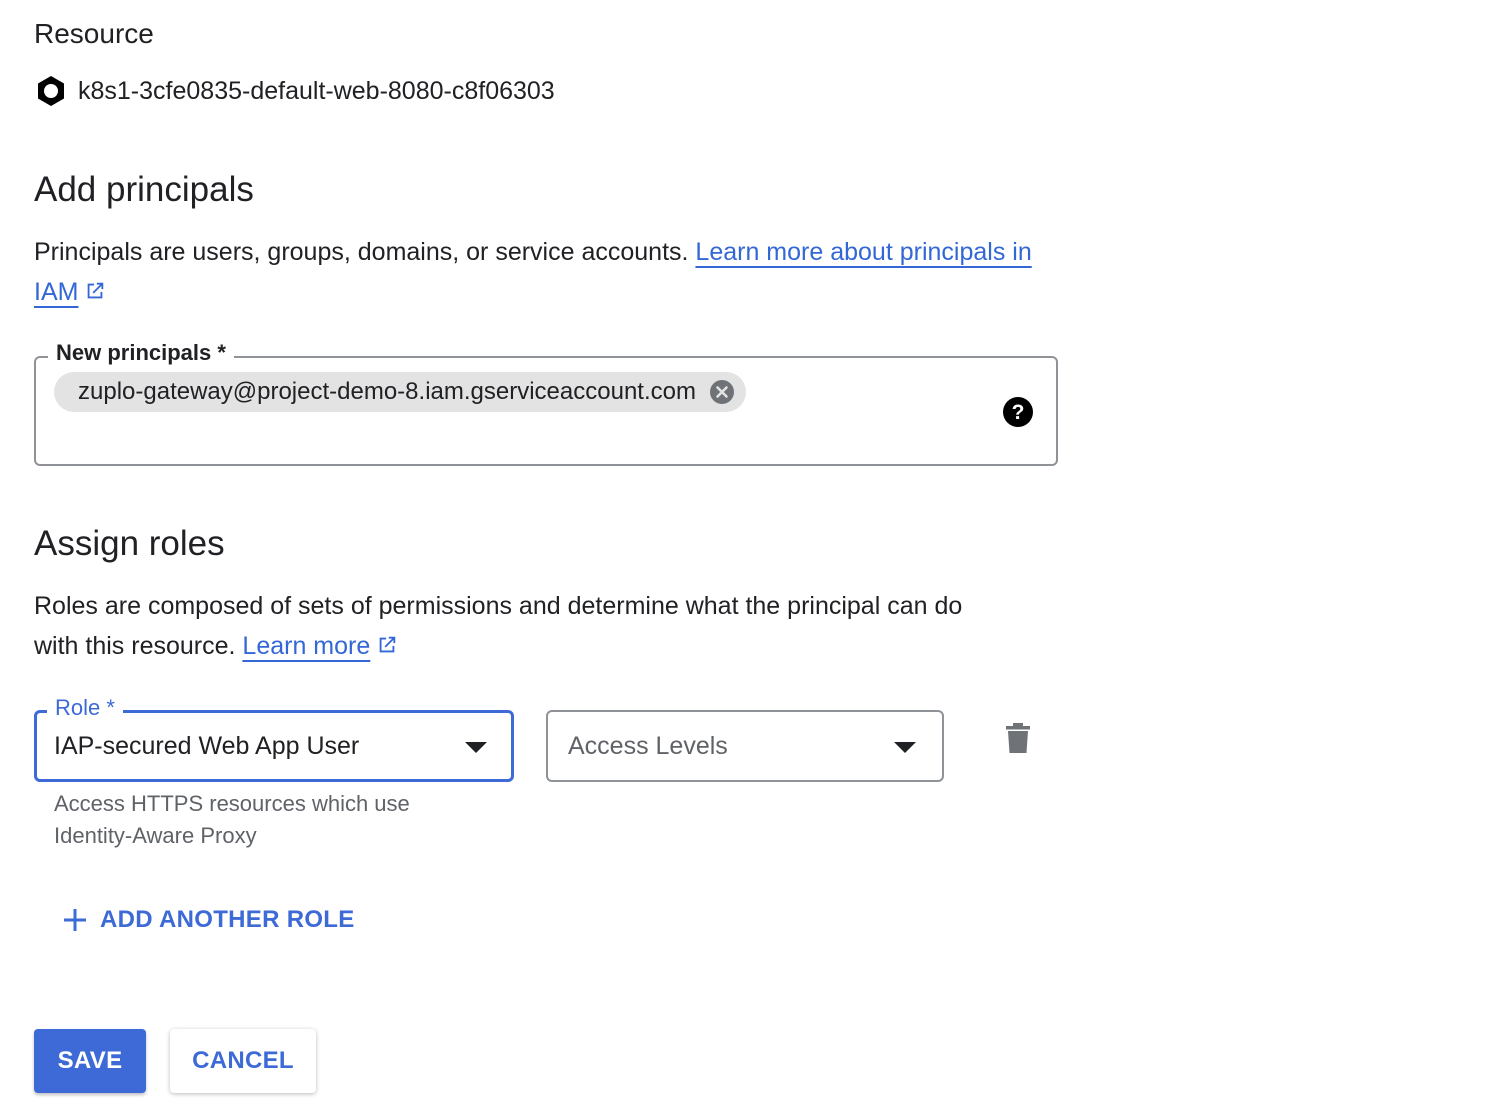 This screenshot has width=1492, height=1118. Describe the element at coordinates (1018, 738) in the screenshot. I see `trash-icon` at that location.